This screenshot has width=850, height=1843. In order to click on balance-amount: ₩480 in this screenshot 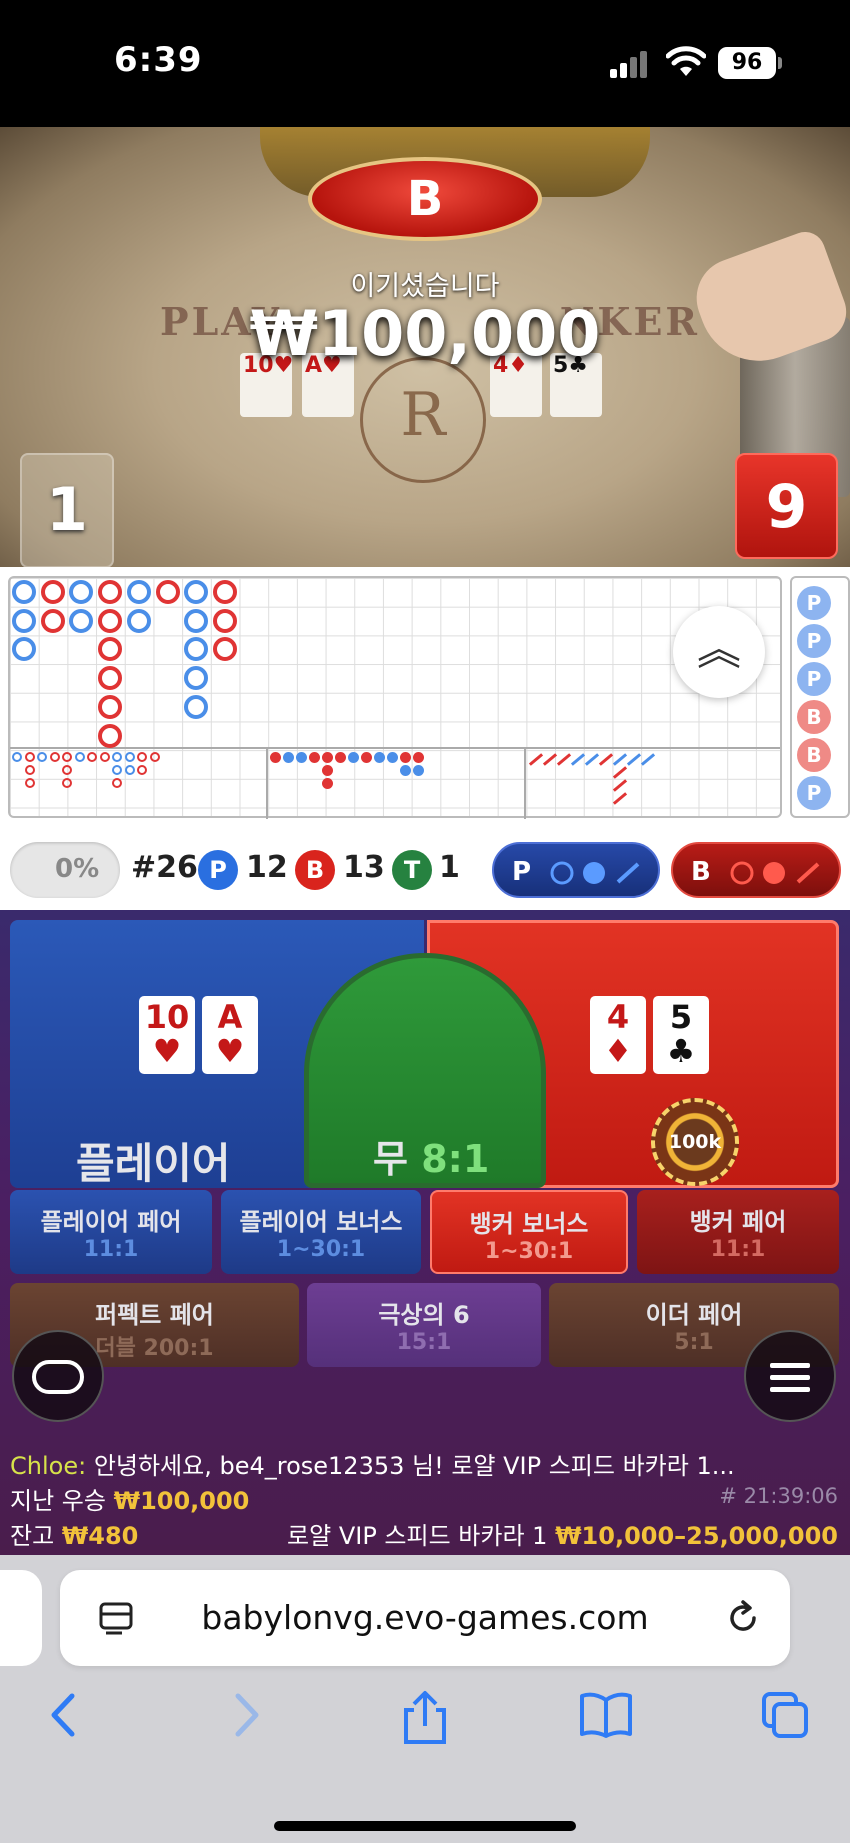, I will do `click(100, 1536)`.